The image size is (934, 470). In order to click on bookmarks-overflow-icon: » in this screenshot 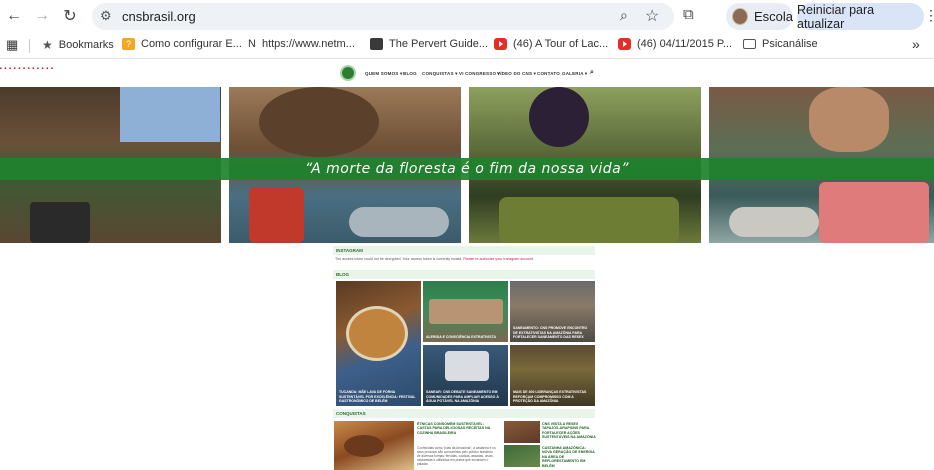, I will do `click(916, 44)`.